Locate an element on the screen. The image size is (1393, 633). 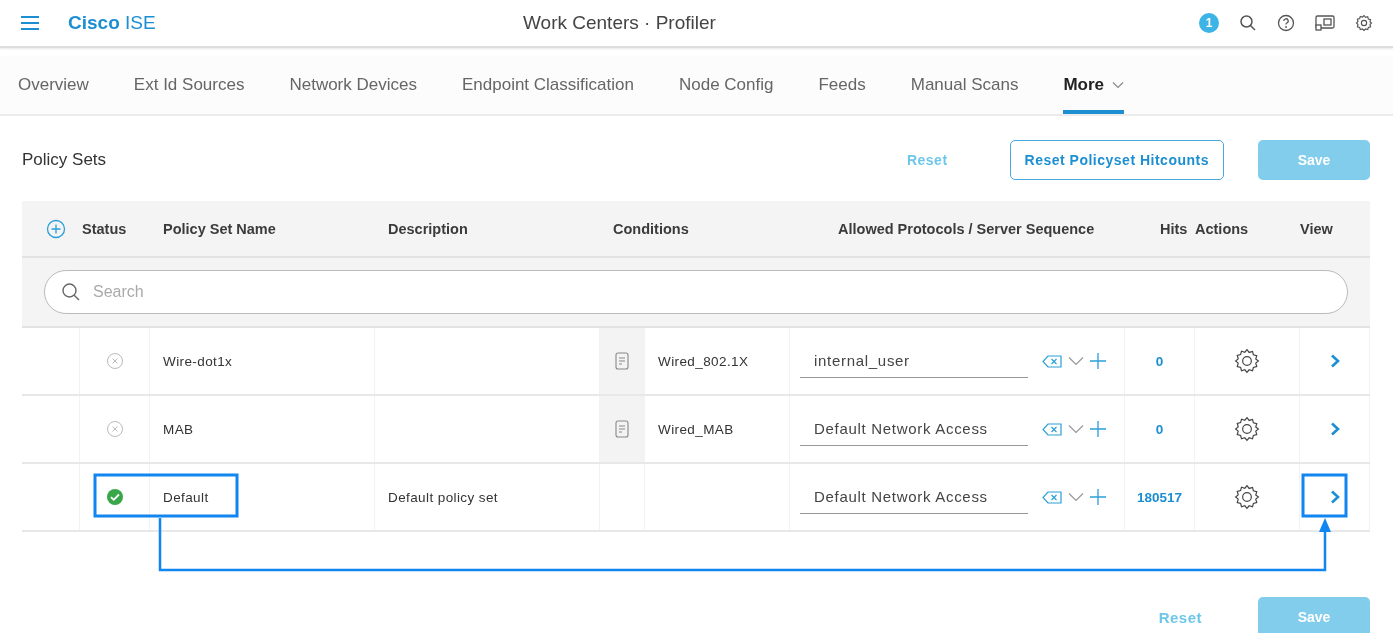
condition-name: Wired_MAB is located at coordinates (696, 429).